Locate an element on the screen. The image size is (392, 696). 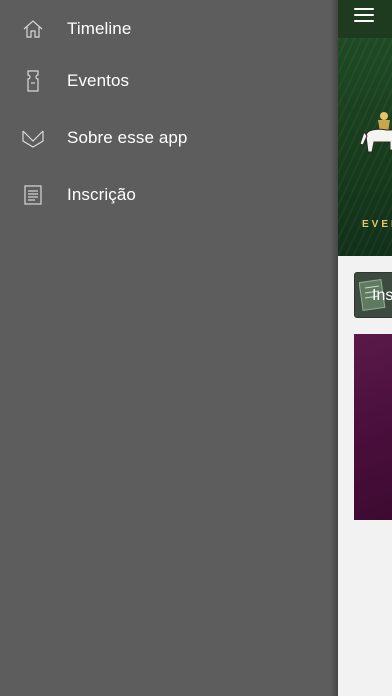
envelope-icon is located at coordinates (33, 138).